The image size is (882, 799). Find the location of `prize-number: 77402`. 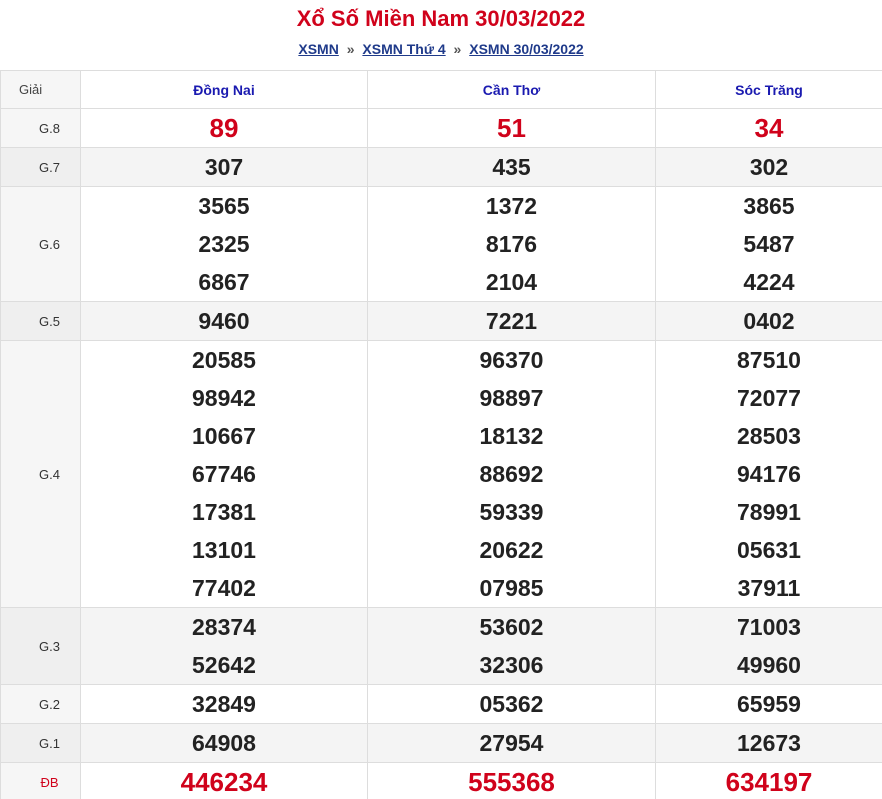

prize-number: 77402 is located at coordinates (224, 588).